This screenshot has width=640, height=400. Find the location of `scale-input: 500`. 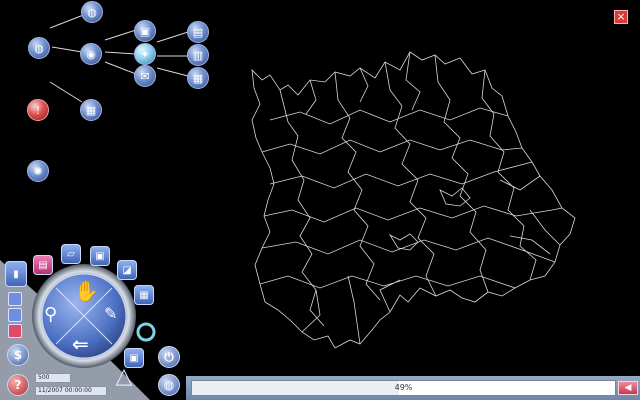

scale-input: 500 is located at coordinates (53, 378).